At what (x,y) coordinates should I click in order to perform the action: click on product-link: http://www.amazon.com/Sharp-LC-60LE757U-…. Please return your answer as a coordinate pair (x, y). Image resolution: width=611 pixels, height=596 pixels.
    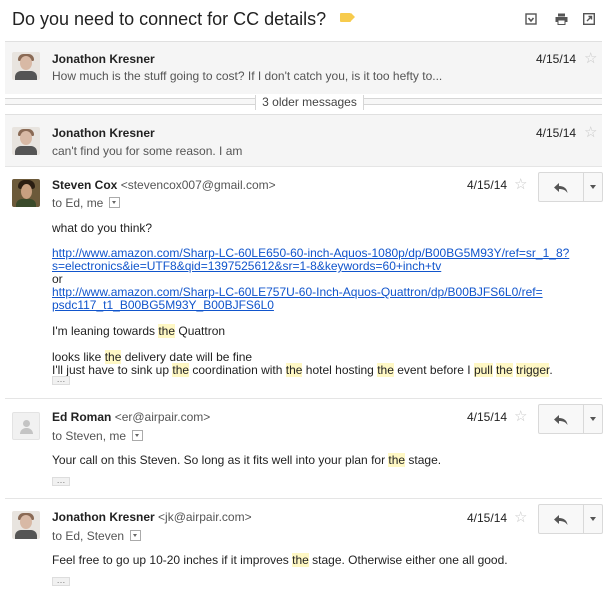
    Looking at the image, I should click on (297, 292).